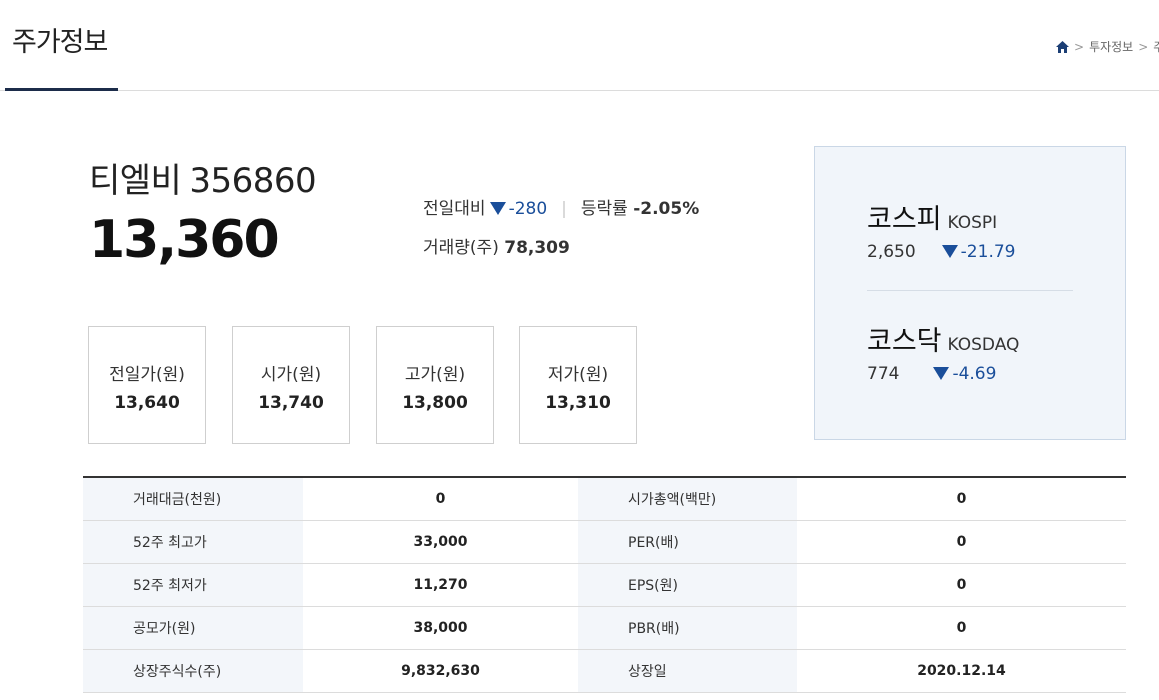 The height and width of the screenshot is (700, 1159). I want to click on breadcrumb-item-current: 주, so click(1156, 46).